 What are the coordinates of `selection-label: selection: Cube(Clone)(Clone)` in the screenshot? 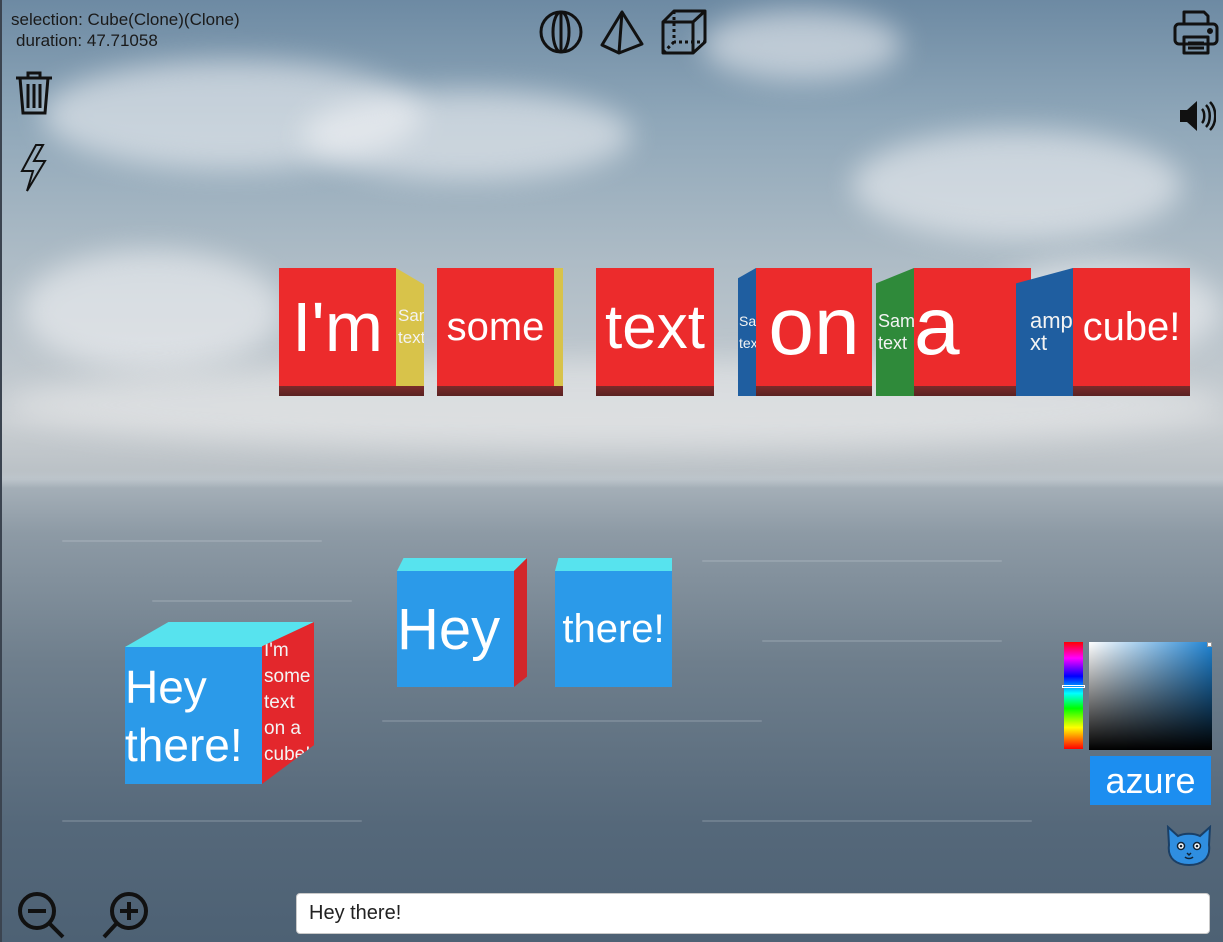 It's located at (125, 19).